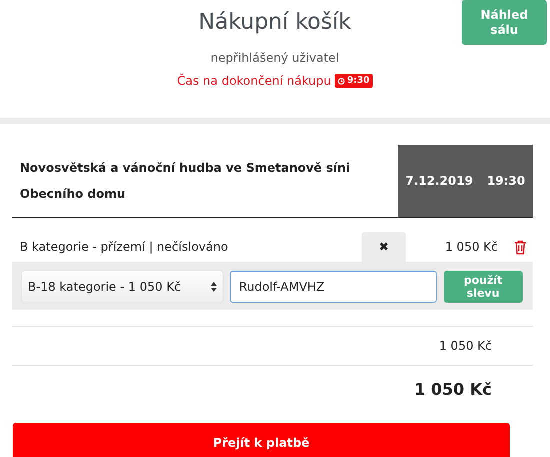 This screenshot has height=457, width=550. I want to click on total-price: 1 050 Kč, so click(453, 389).